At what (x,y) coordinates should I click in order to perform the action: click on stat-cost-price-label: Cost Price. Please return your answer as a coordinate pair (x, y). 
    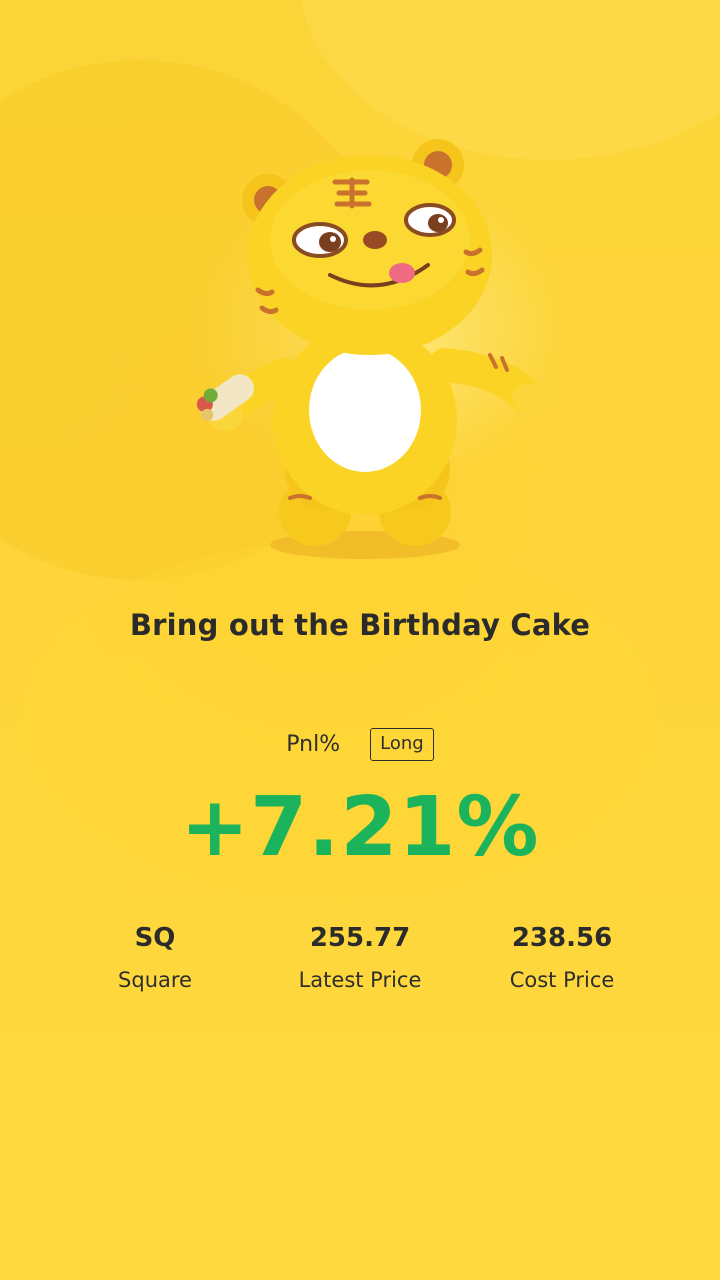
    Looking at the image, I should click on (562, 980).